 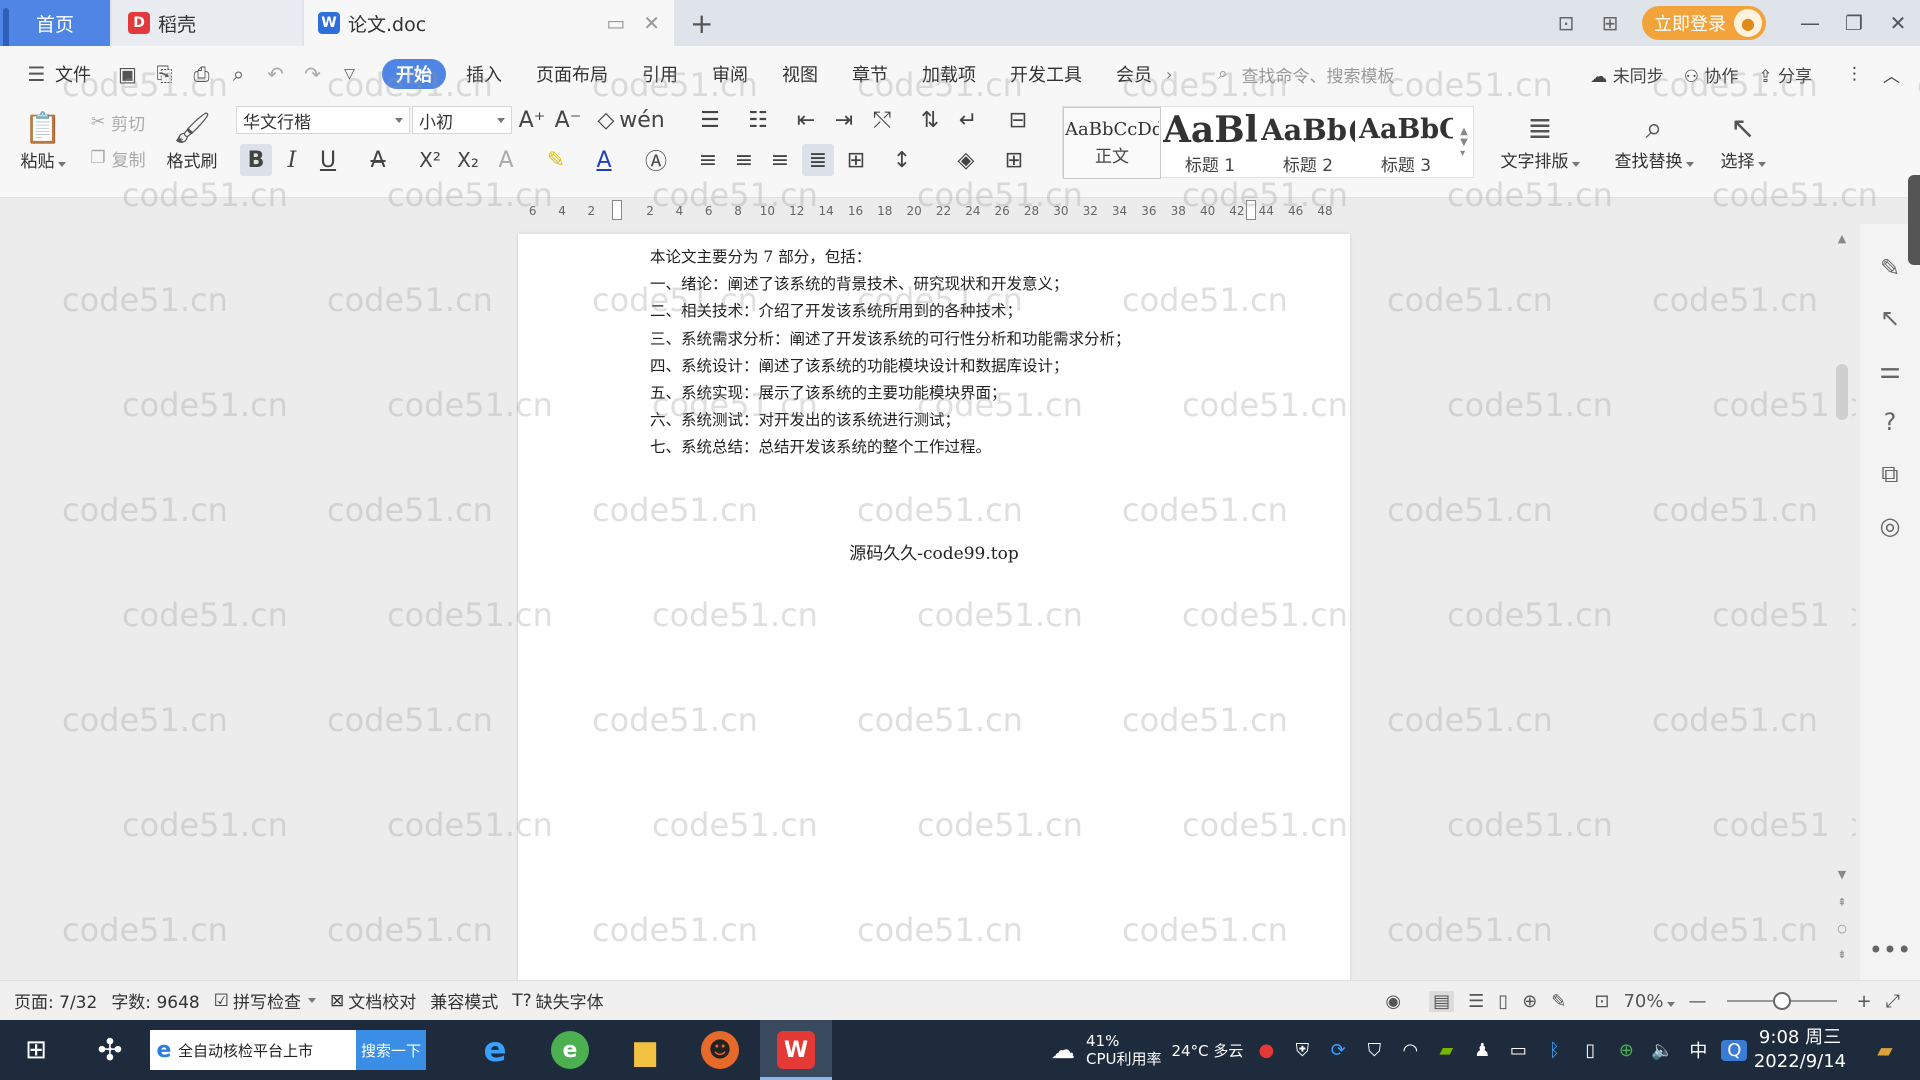 I want to click on align-left-icon: ≡, so click(x=708, y=160).